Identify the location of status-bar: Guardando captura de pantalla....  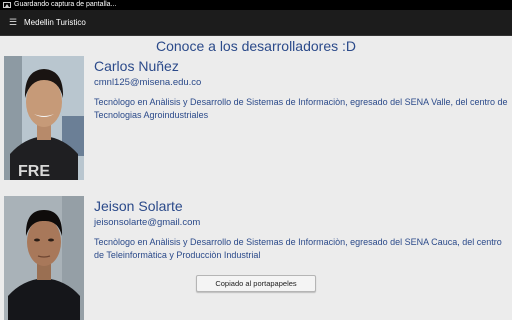
(256, 5).